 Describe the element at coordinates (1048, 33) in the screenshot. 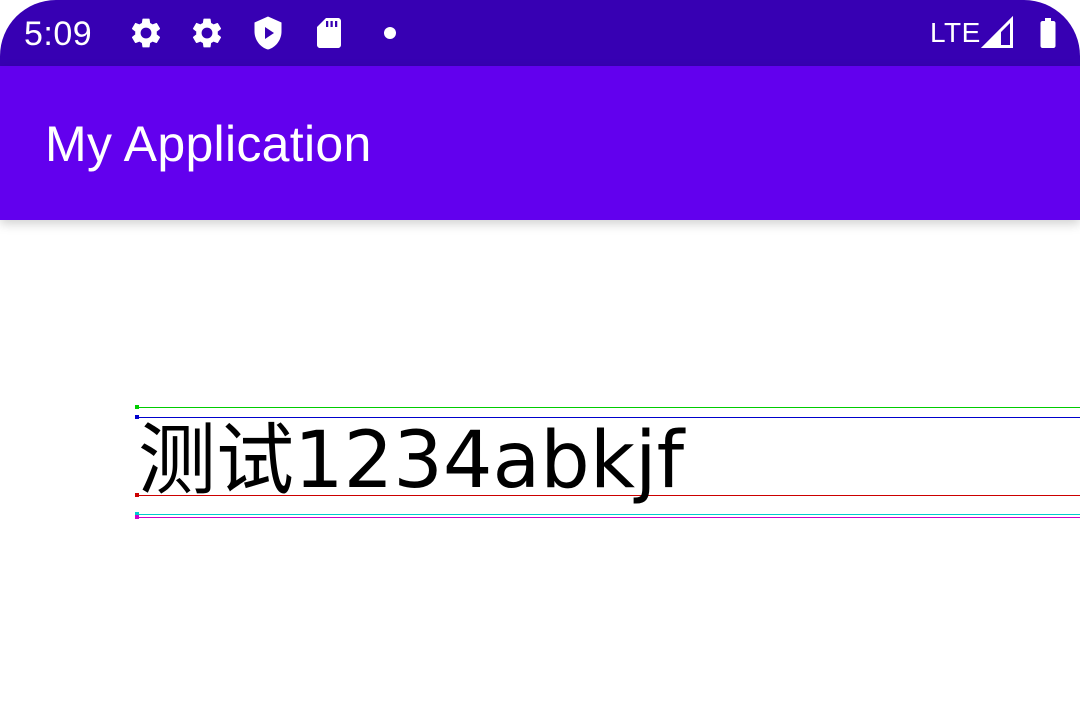

I see `battery-icon` at that location.